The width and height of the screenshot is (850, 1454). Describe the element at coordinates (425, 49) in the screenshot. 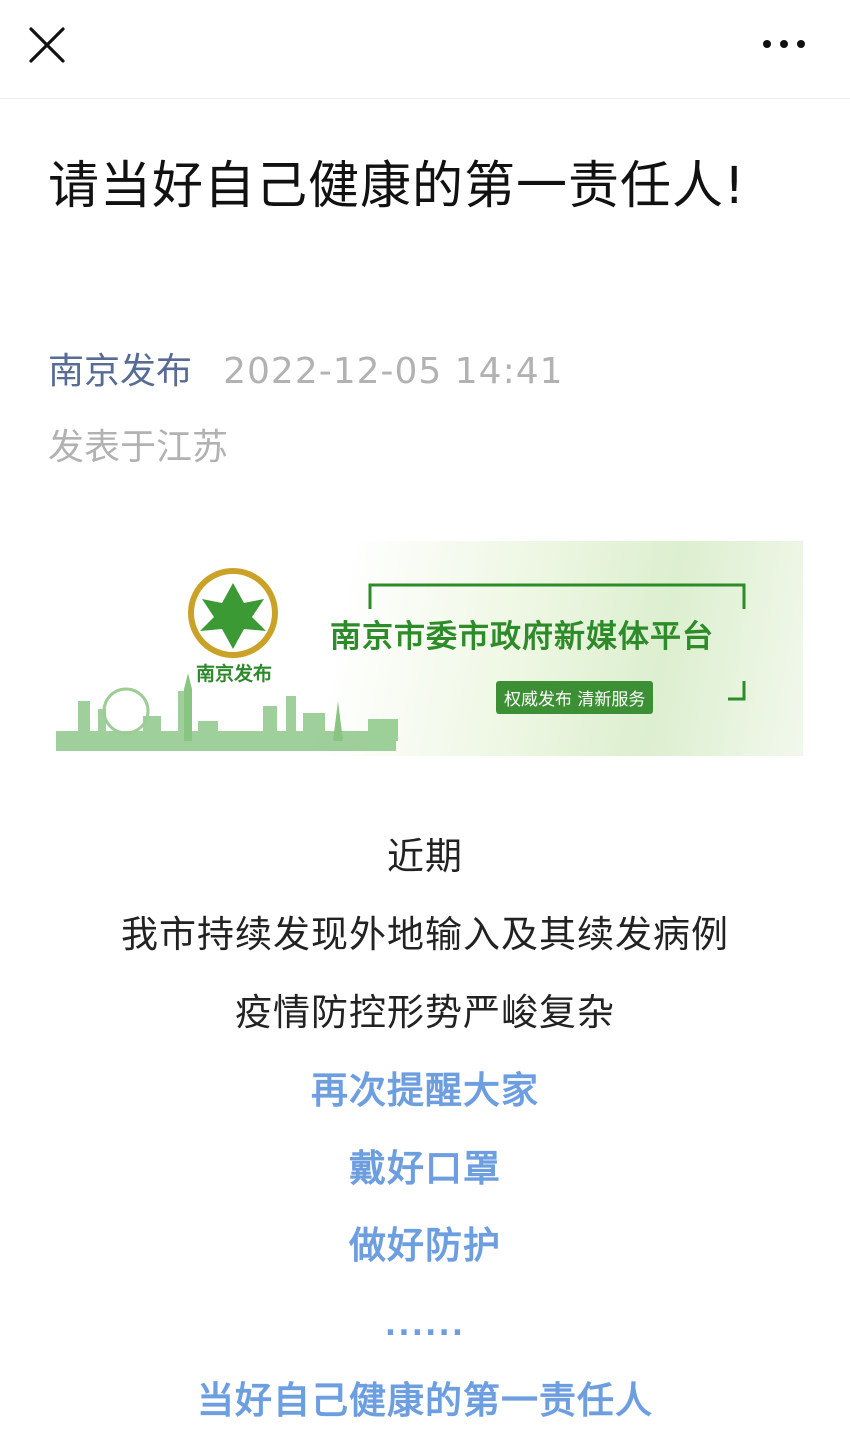

I see `top-bar` at that location.